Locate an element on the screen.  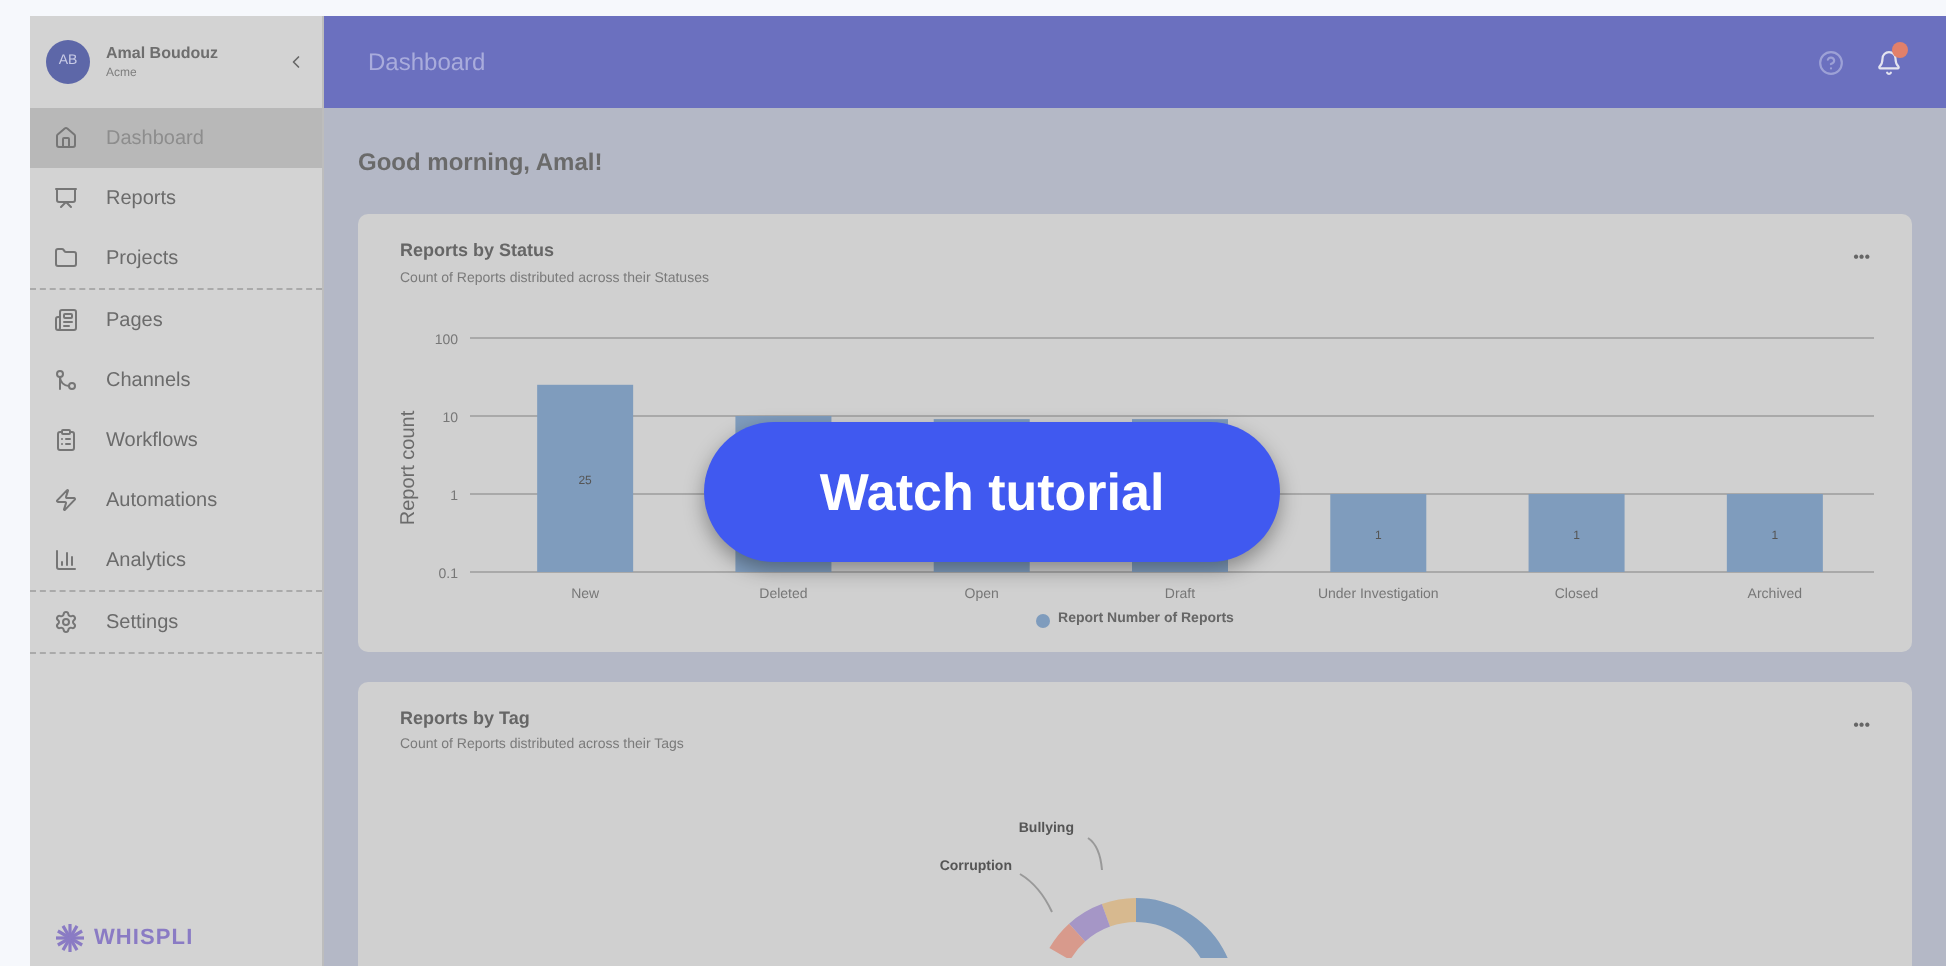
clipboard-icon is located at coordinates (66, 440).